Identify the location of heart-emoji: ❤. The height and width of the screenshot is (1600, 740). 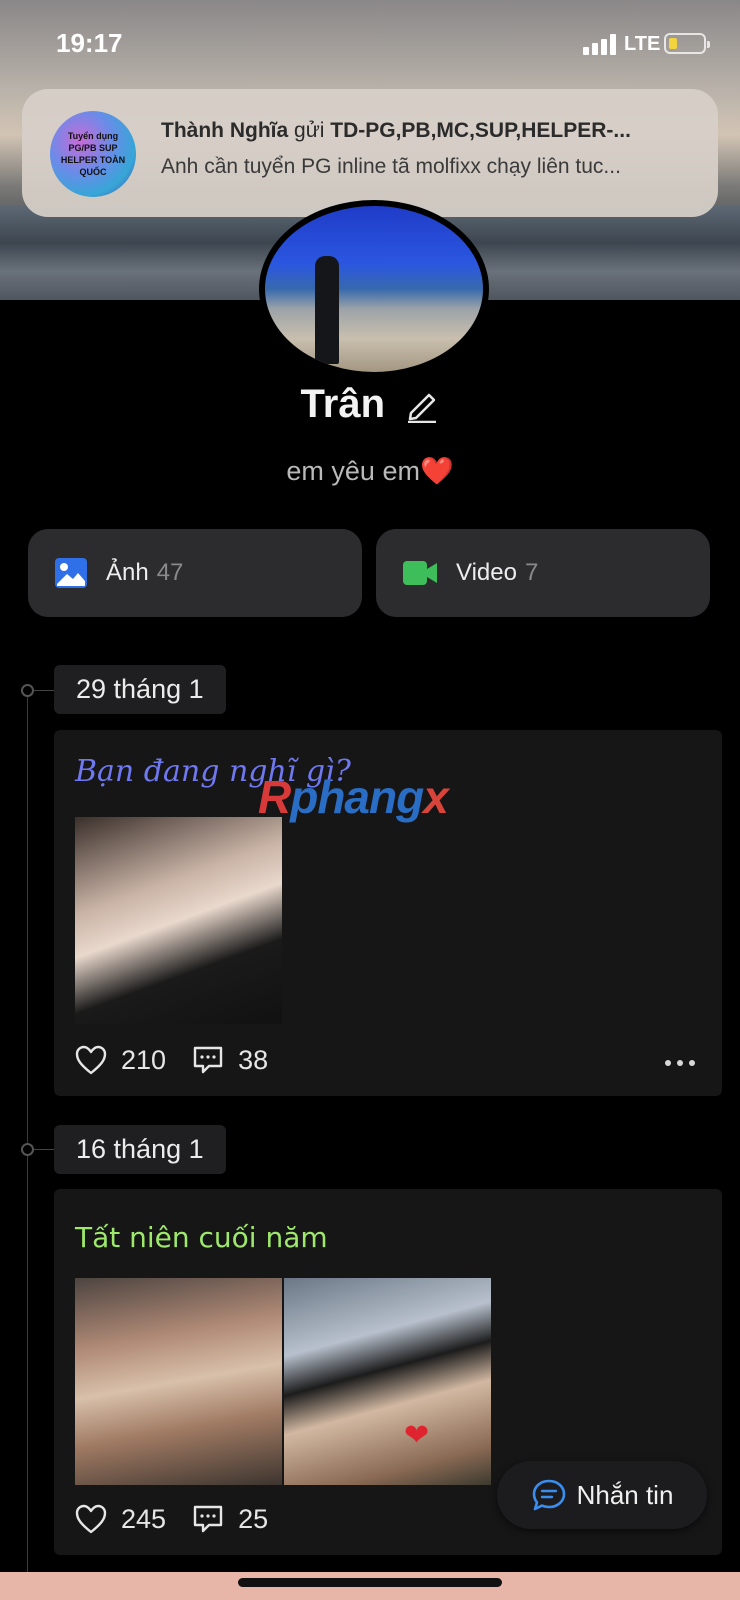
(417, 1435).